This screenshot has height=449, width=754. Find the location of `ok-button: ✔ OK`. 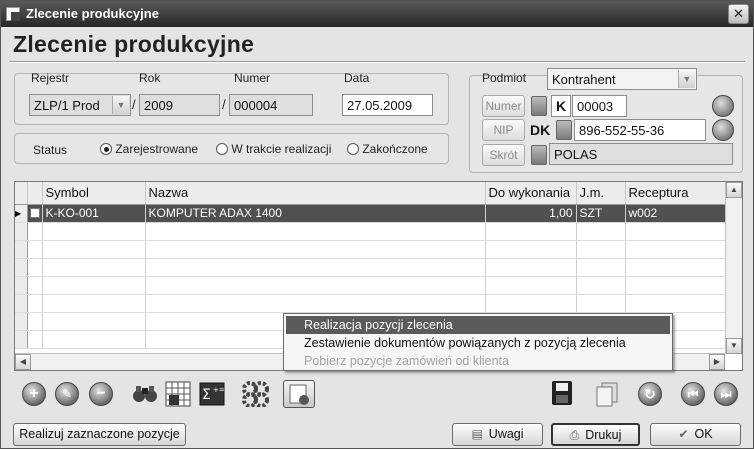

ok-button: ✔ OK is located at coordinates (695, 434).